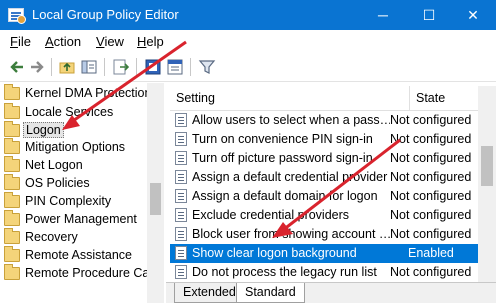  I want to click on menu-view: View, so click(110, 41).